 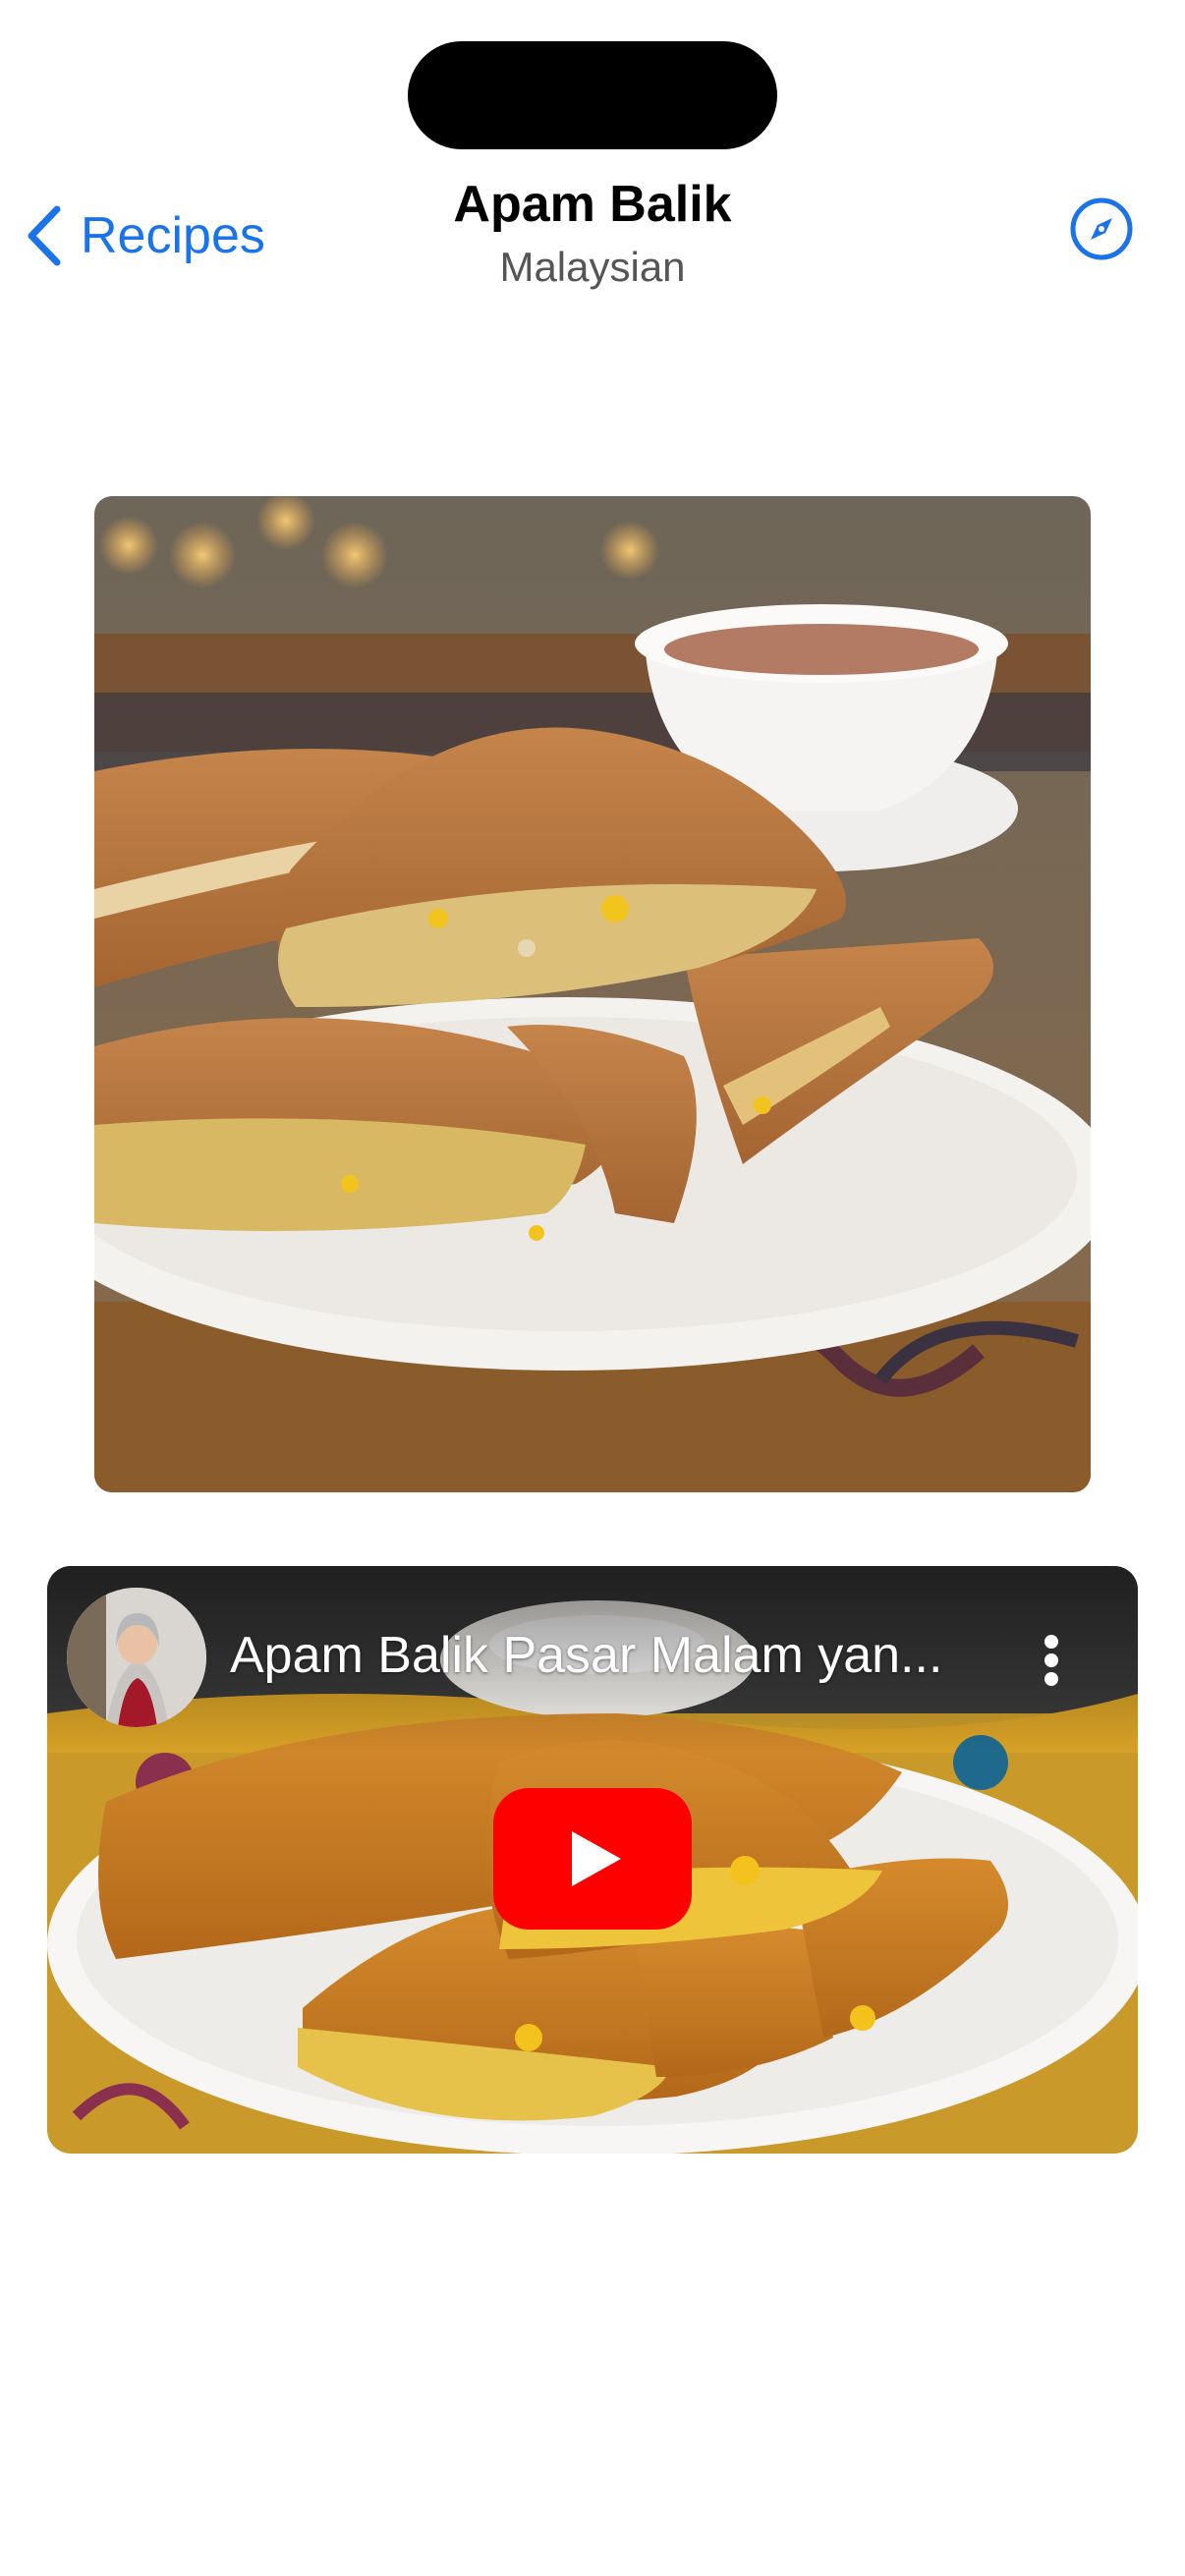 I want to click on dynamic-island, so click(x=592, y=95).